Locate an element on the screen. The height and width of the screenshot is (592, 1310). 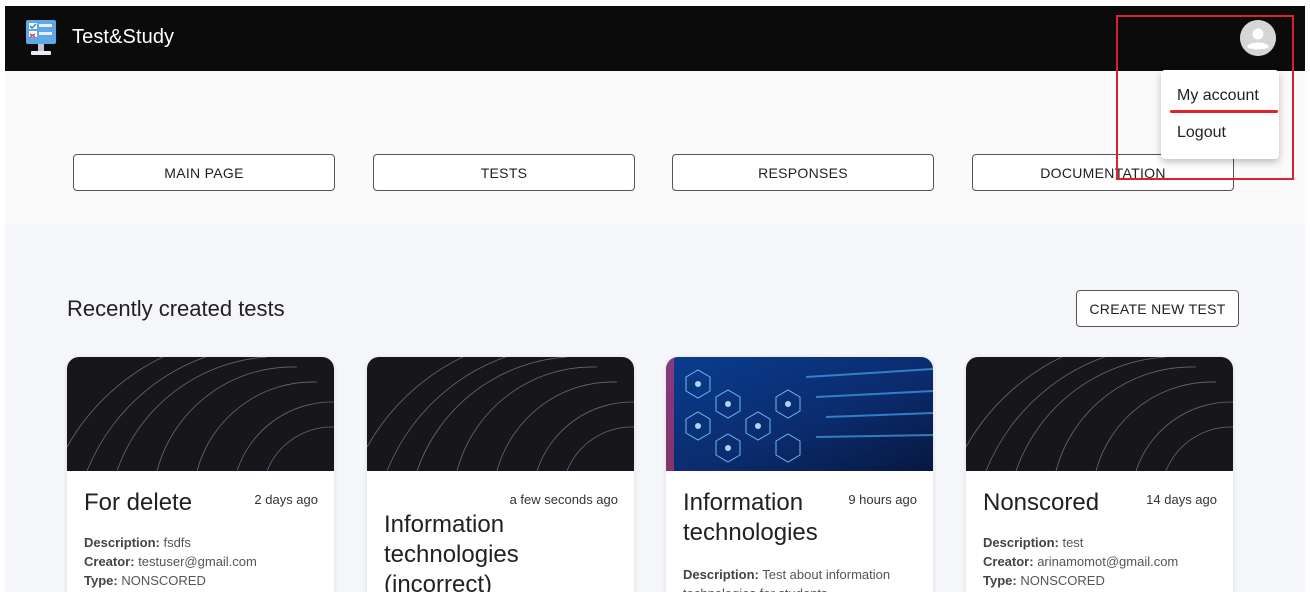
card-title: Information technologies is located at coordinates (750, 517).